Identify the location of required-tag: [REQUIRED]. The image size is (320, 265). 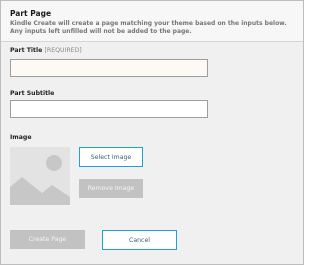
(63, 50).